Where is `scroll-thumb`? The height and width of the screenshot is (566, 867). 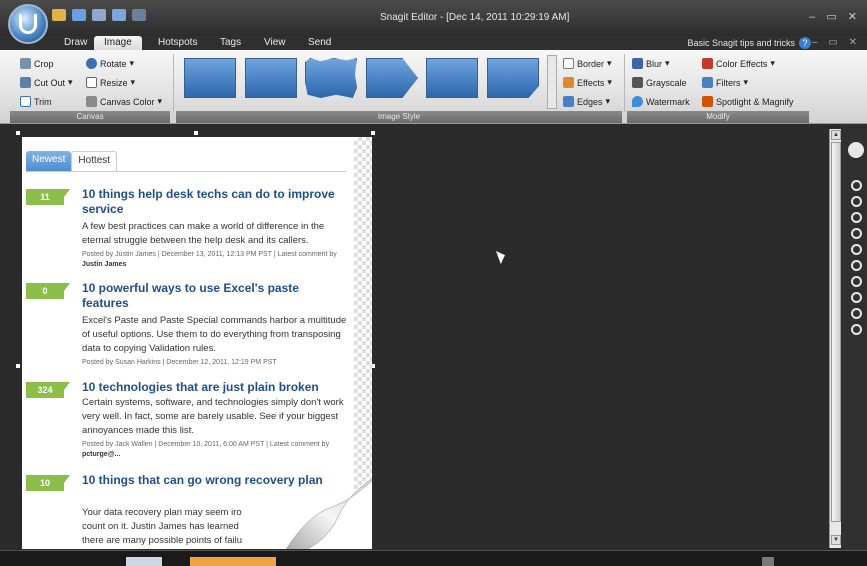 scroll-thumb is located at coordinates (836, 332).